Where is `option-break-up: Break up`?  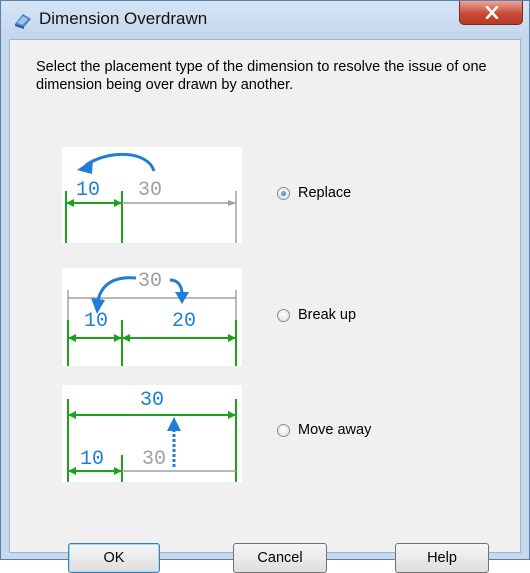
option-break-up: Break up is located at coordinates (316, 315).